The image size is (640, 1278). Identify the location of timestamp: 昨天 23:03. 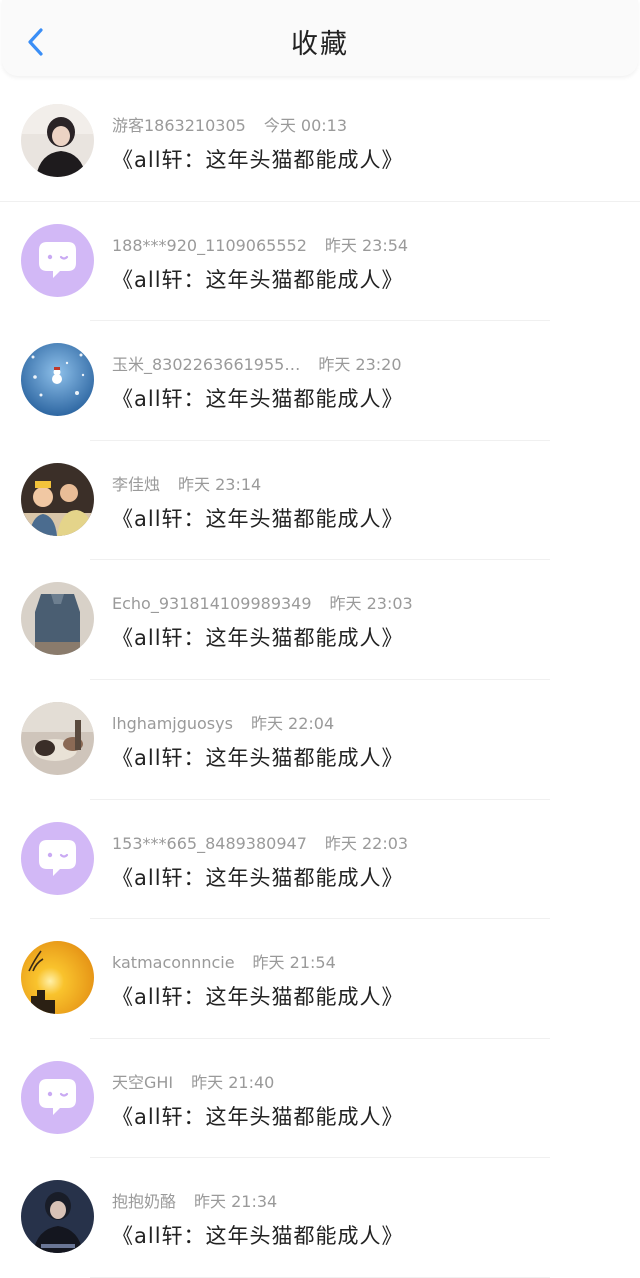
(371, 604).